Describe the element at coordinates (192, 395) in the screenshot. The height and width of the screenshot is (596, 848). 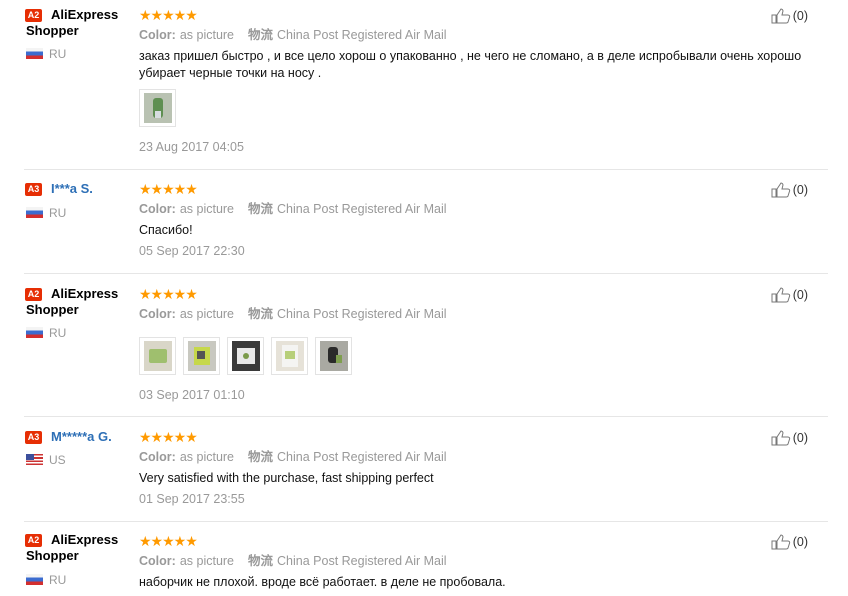
I see `review-date: 03 Sep 2017 01:10` at that location.